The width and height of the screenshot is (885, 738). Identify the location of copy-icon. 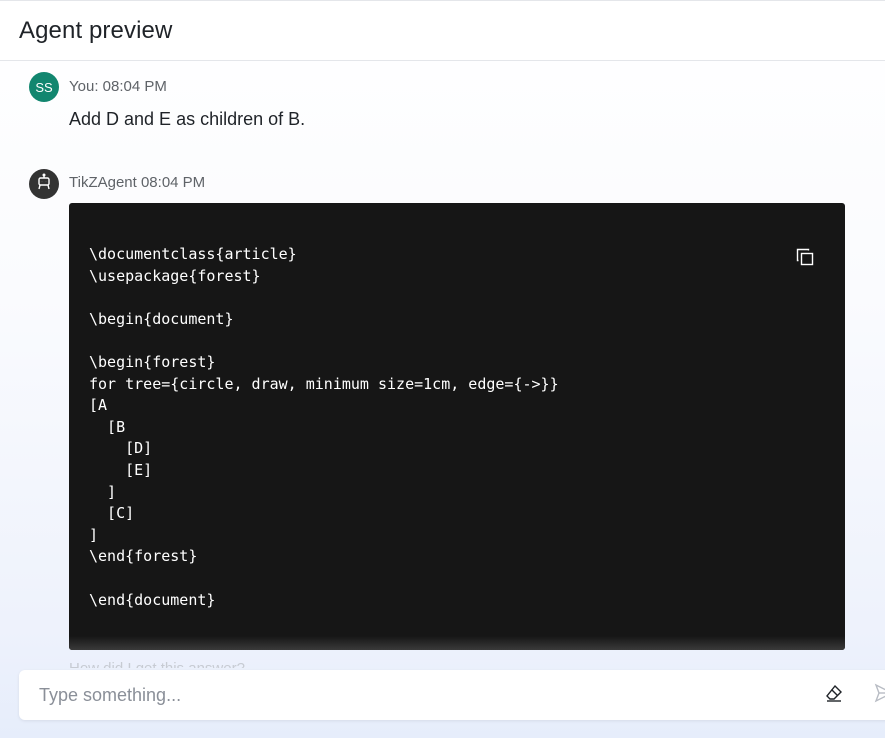
(805, 259).